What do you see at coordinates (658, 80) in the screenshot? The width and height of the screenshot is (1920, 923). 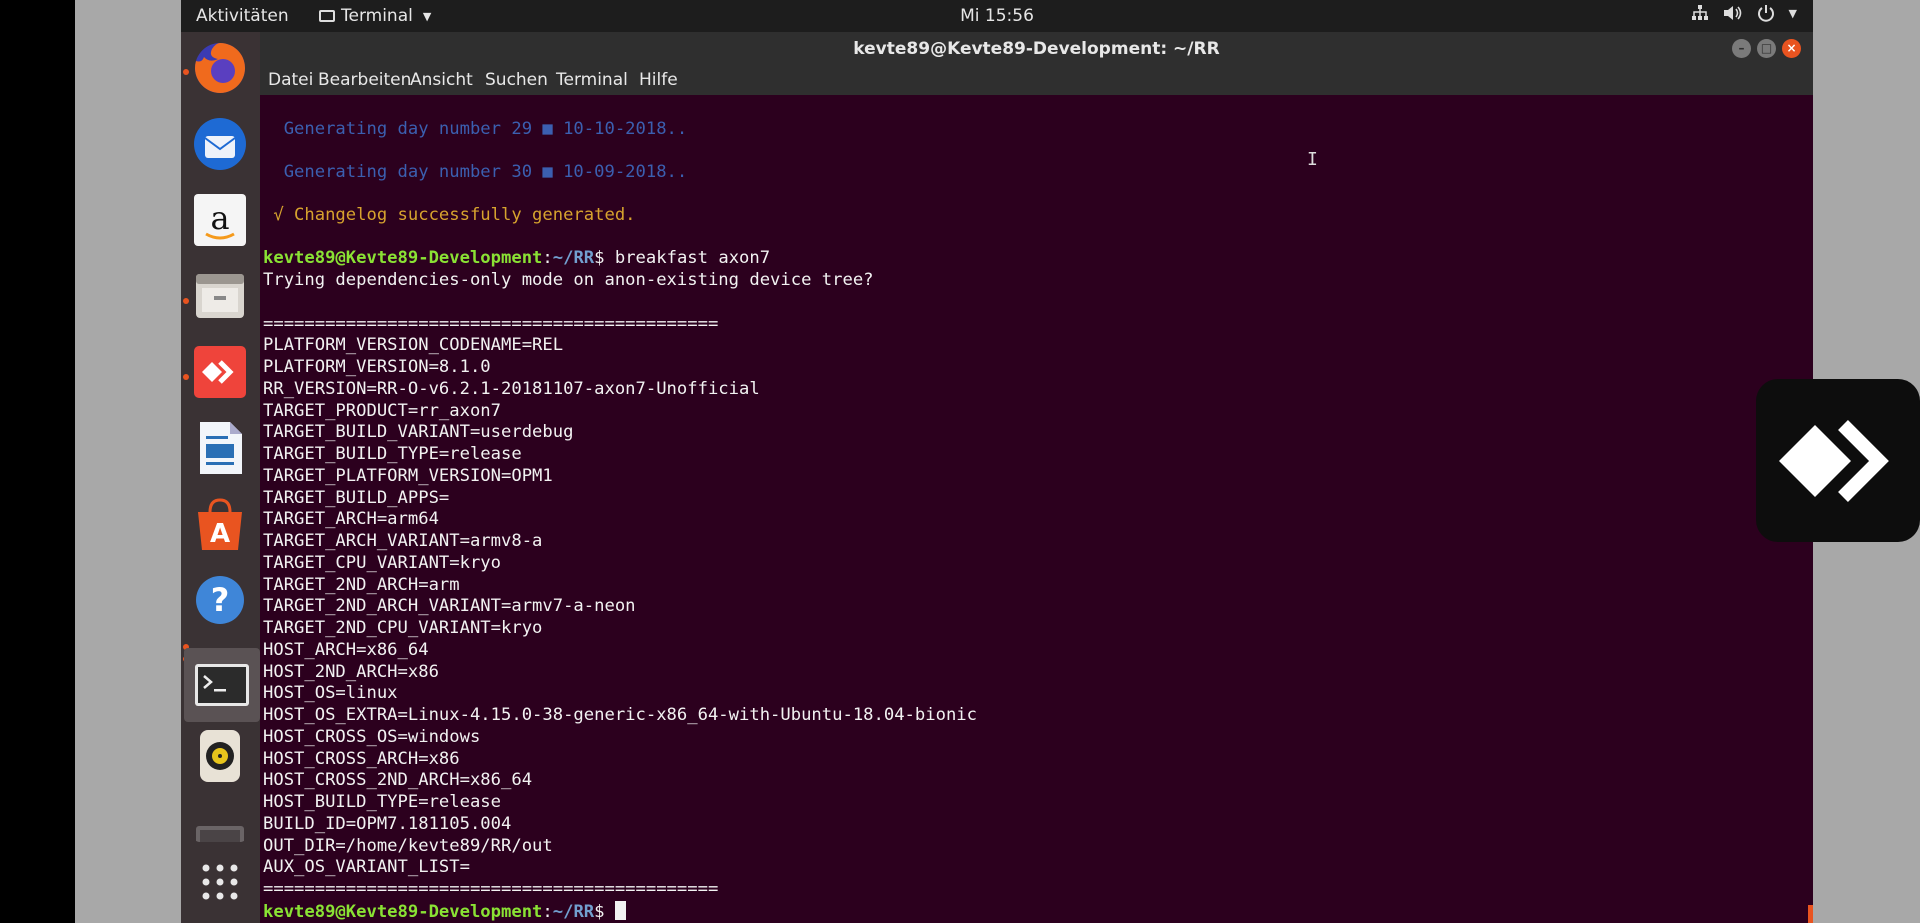 I see `menu-hilfe: Hilfe` at bounding box center [658, 80].